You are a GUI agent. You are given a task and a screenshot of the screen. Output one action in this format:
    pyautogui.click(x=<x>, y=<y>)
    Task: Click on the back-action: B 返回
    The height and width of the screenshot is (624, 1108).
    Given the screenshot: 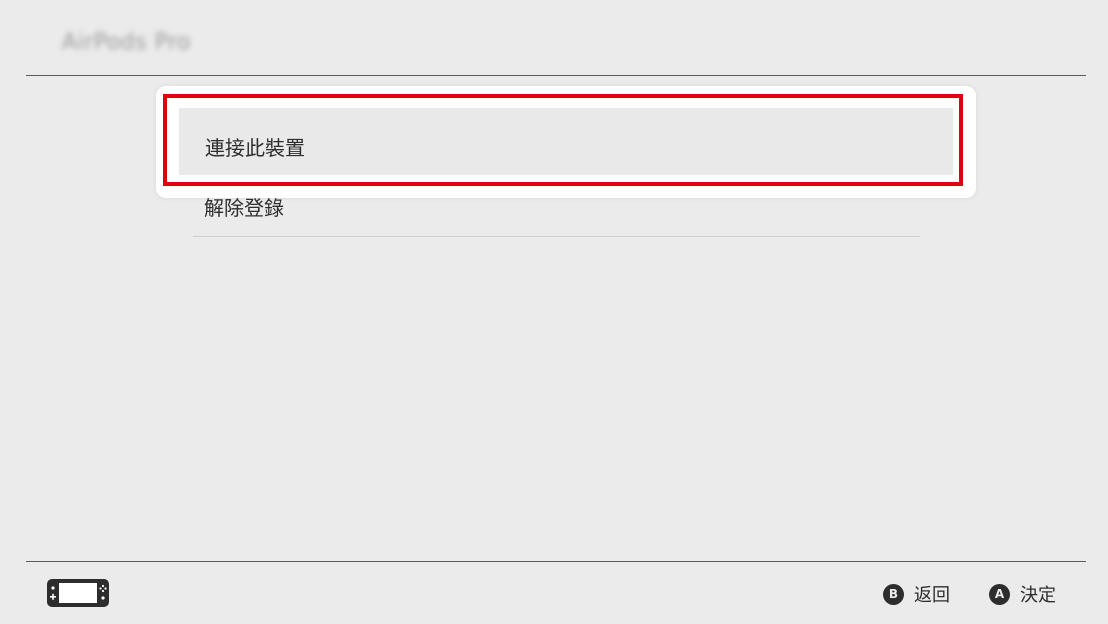 What is the action you would take?
    pyautogui.click(x=916, y=594)
    